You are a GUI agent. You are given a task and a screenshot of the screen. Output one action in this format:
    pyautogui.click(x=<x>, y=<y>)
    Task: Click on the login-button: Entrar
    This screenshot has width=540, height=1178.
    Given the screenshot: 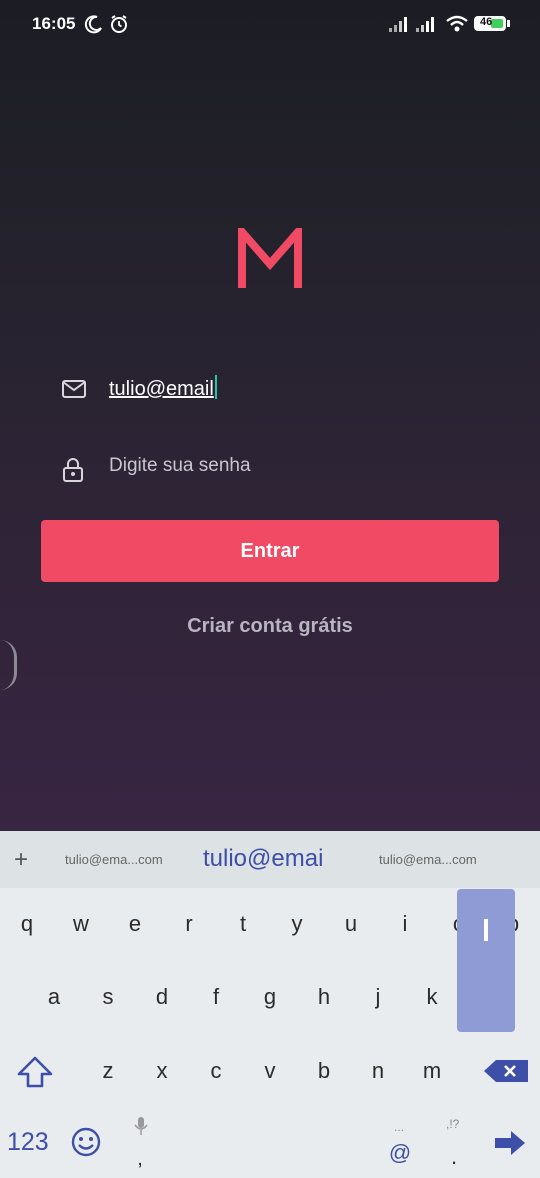 What is the action you would take?
    pyautogui.click(x=270, y=551)
    